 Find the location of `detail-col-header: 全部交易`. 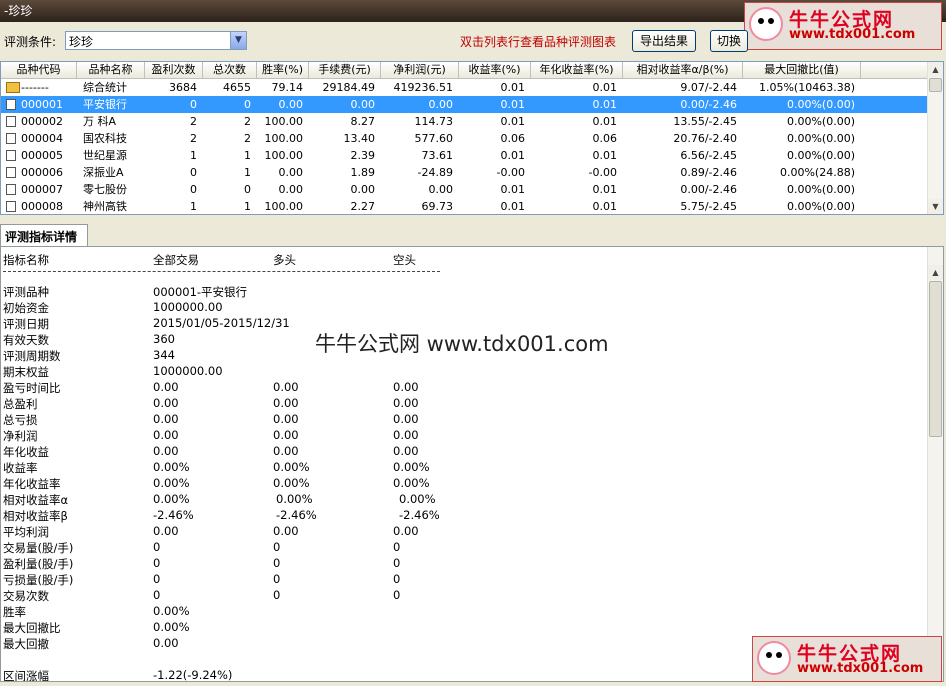

detail-col-header: 全部交易 is located at coordinates (176, 260).